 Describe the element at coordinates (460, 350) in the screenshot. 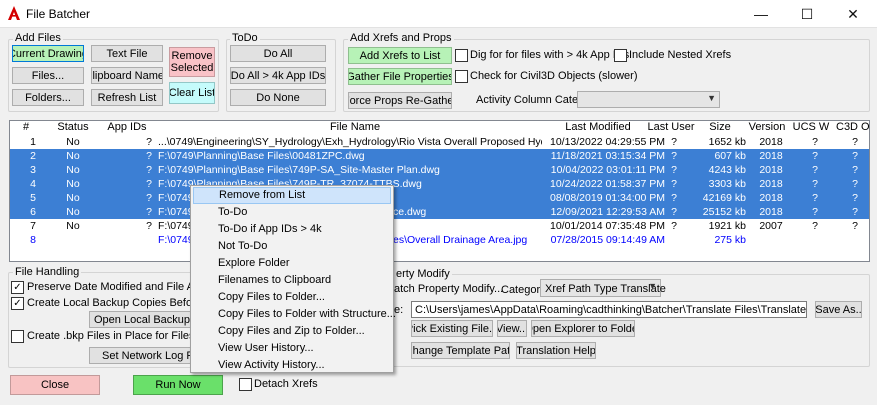

I see `change-template-path-button: Change Template Path` at that location.